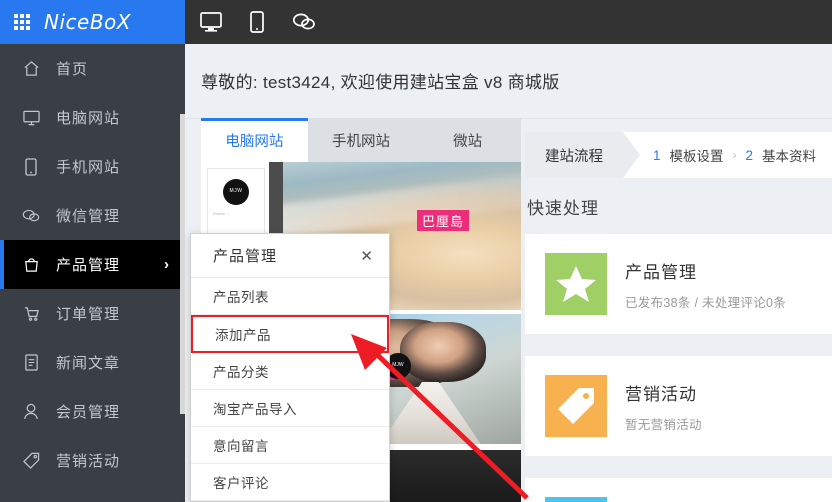  I want to click on top-icon-group, so click(255, 22).